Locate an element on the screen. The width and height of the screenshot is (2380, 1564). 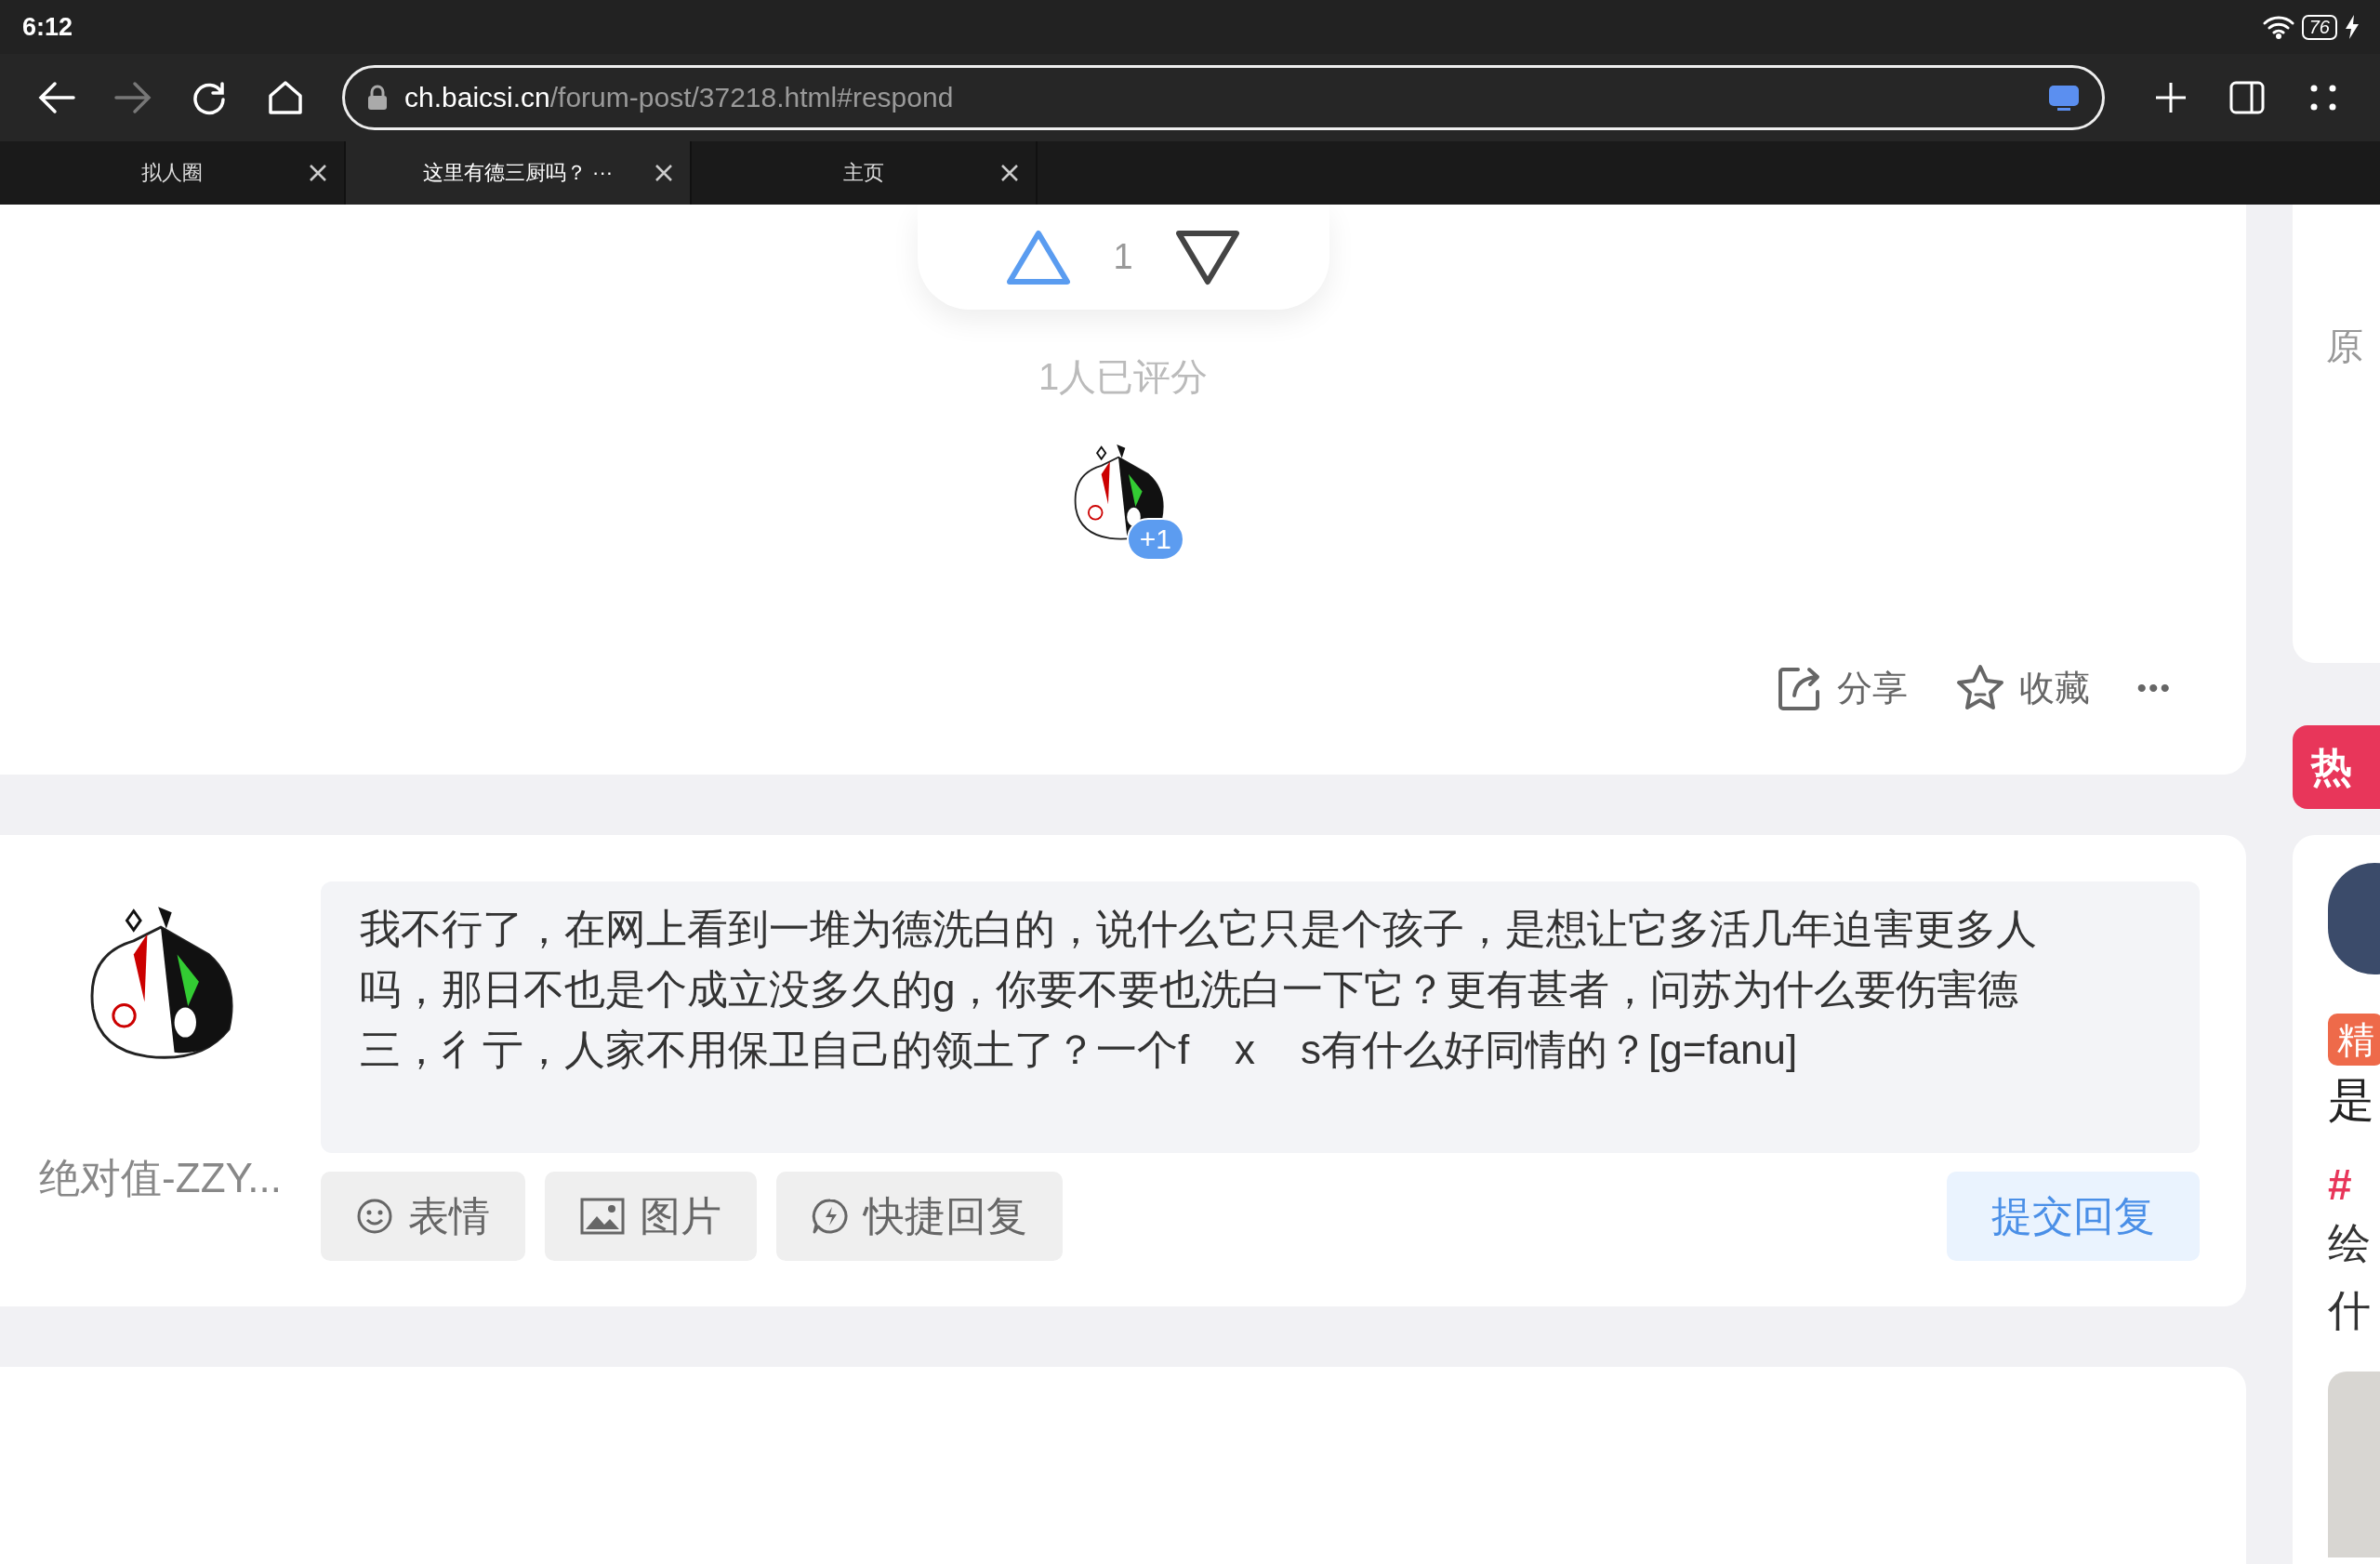
home-icon is located at coordinates (285, 97).